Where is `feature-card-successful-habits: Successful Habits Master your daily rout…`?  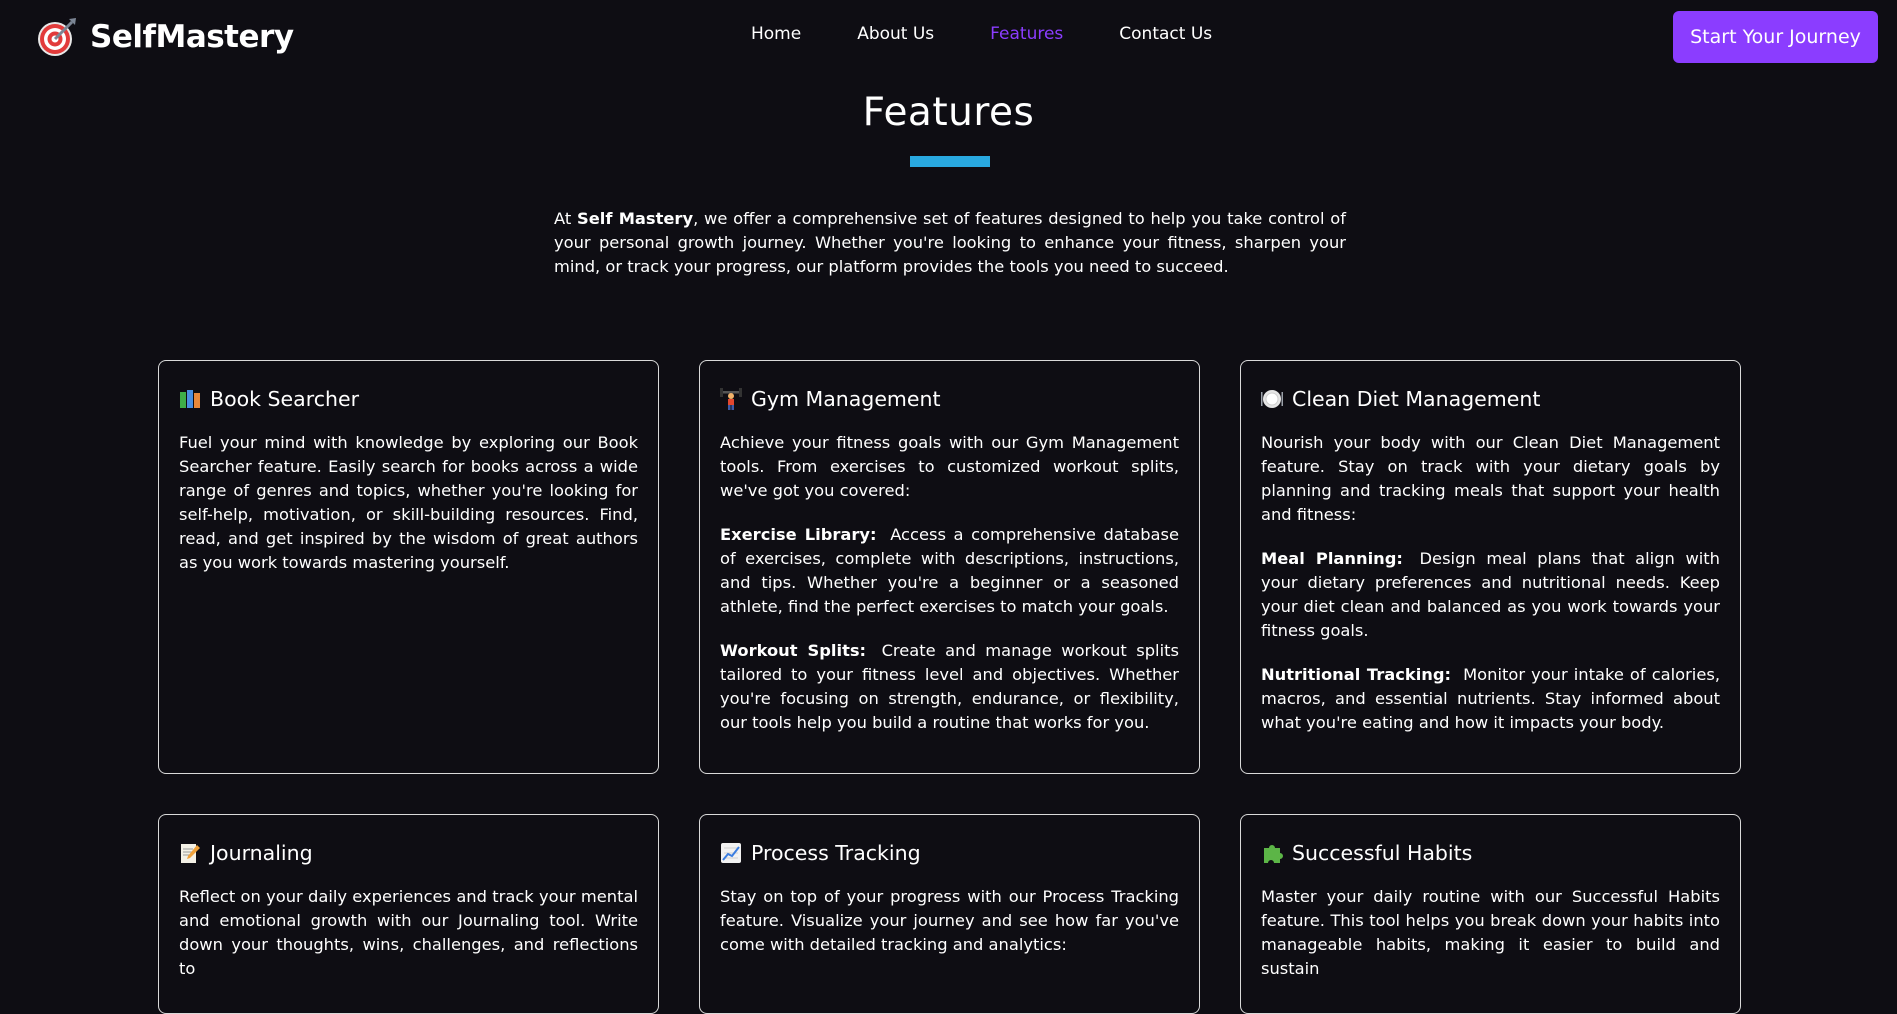 feature-card-successful-habits: Successful Habits Master your daily rout… is located at coordinates (1490, 914).